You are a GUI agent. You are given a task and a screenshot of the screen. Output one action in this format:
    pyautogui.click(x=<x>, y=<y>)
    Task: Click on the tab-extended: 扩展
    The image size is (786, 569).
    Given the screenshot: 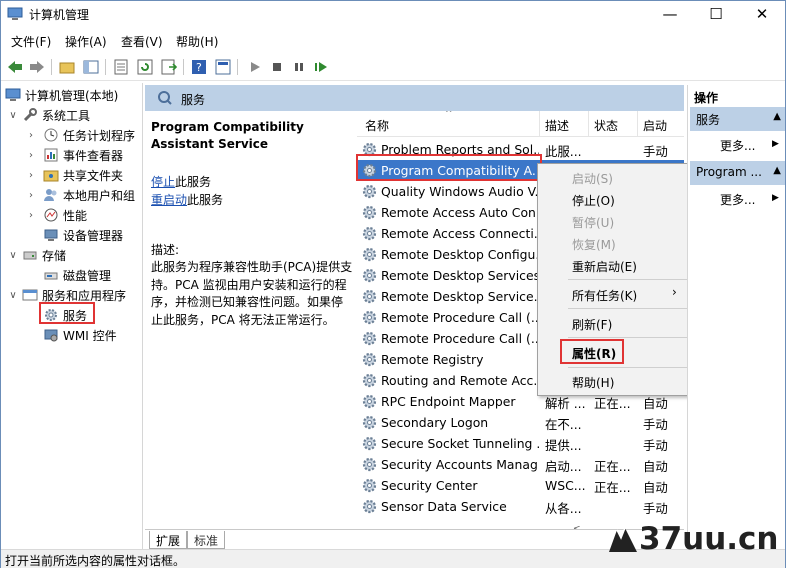 What is the action you would take?
    pyautogui.click(x=168, y=540)
    